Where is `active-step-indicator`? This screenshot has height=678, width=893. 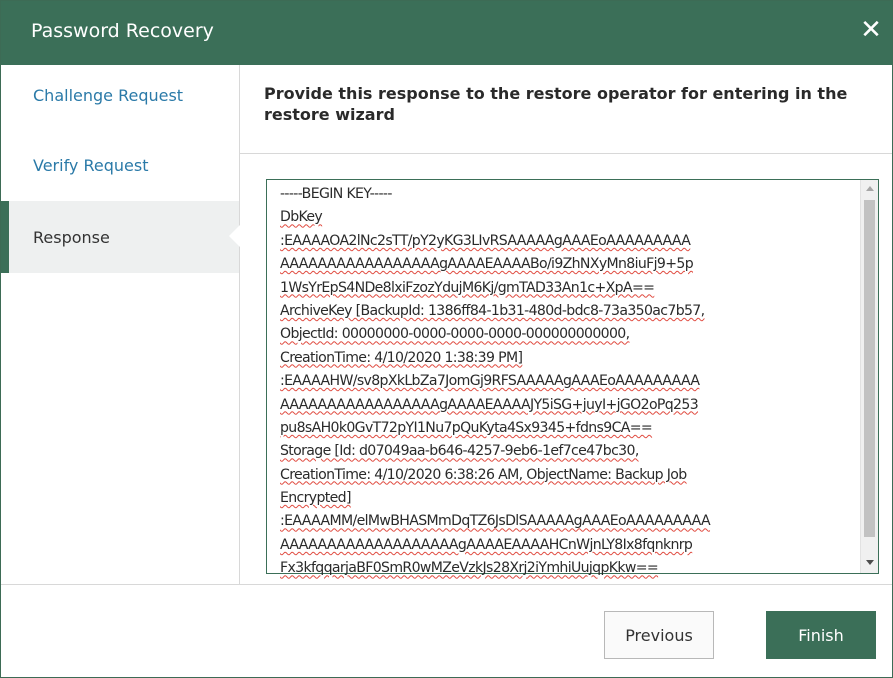 active-step-indicator is located at coordinates (5, 237).